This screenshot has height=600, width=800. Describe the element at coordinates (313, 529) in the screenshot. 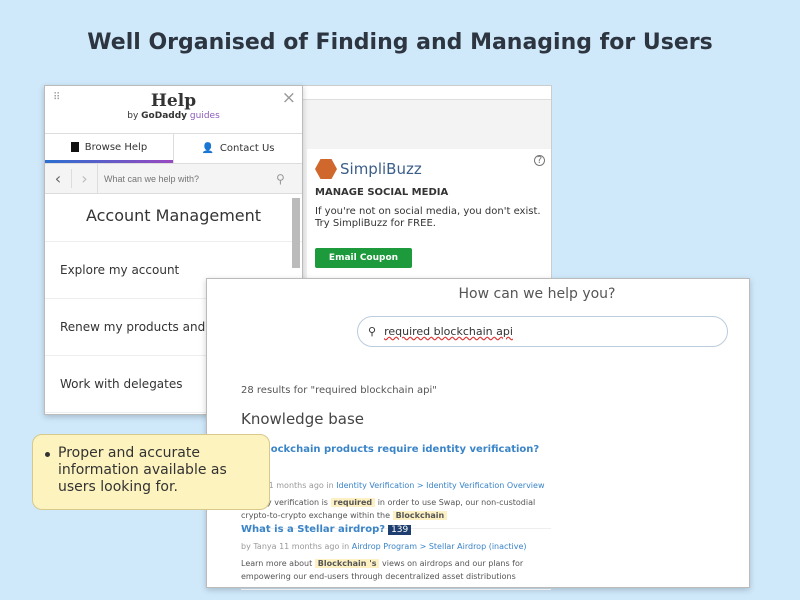

I see `result-title-link: What is a Stellar airdrop?` at that location.